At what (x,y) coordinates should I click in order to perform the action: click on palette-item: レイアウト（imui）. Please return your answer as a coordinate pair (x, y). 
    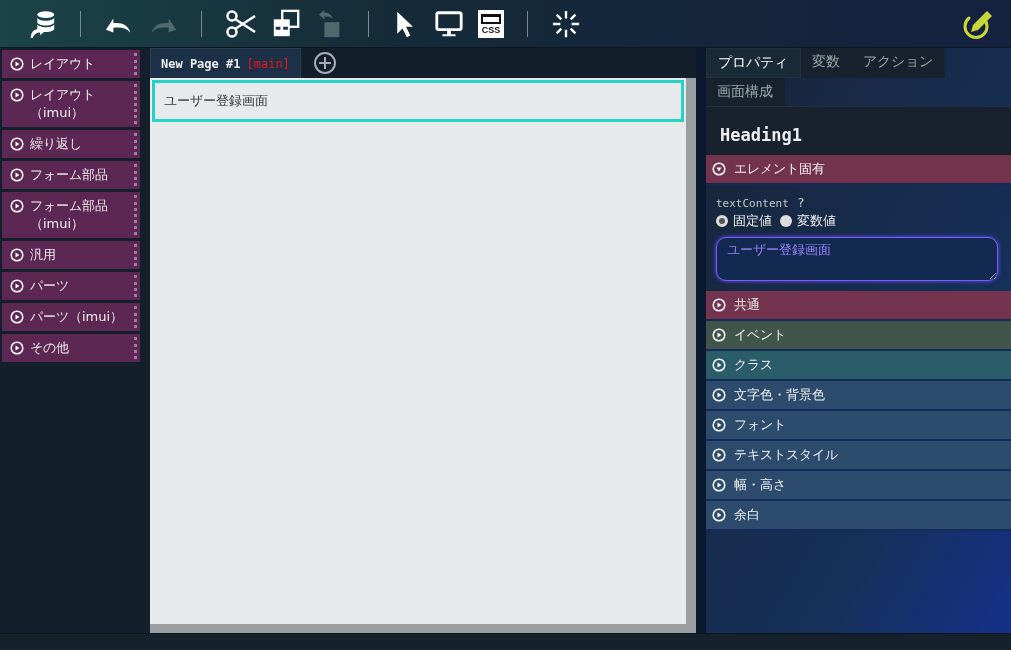
    Looking at the image, I should click on (71, 104).